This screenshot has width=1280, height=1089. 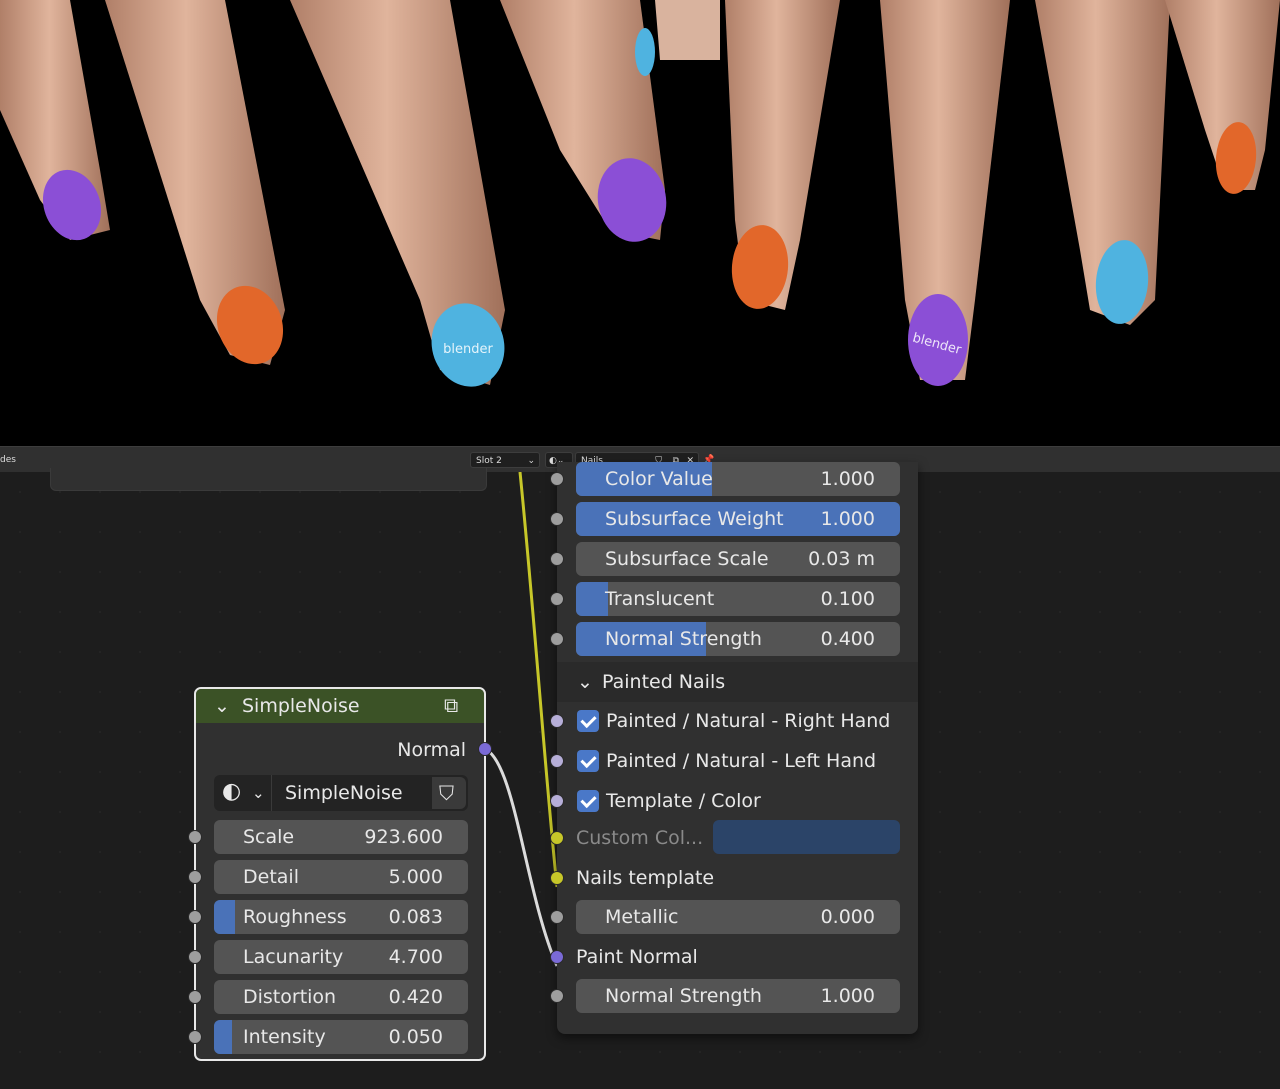 What do you see at coordinates (738, 599) in the screenshot?
I see `group-field: Translucent 0.100` at bounding box center [738, 599].